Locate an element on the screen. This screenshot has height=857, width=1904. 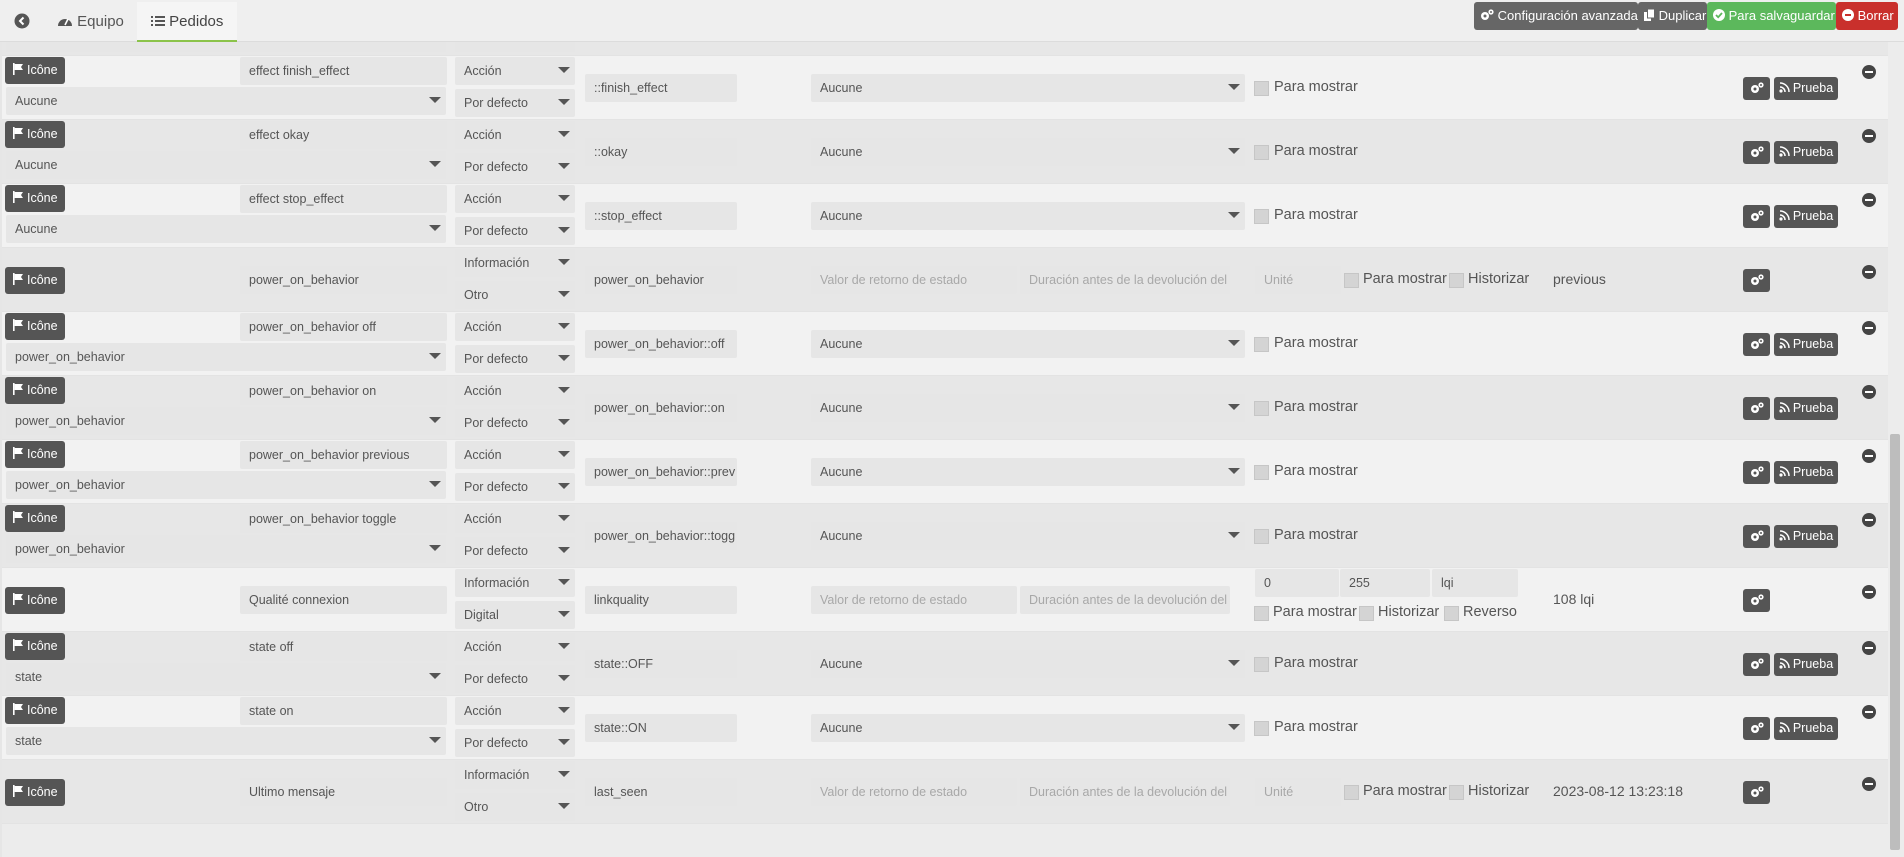
logical-id-input: ::stop_effect is located at coordinates (661, 216).